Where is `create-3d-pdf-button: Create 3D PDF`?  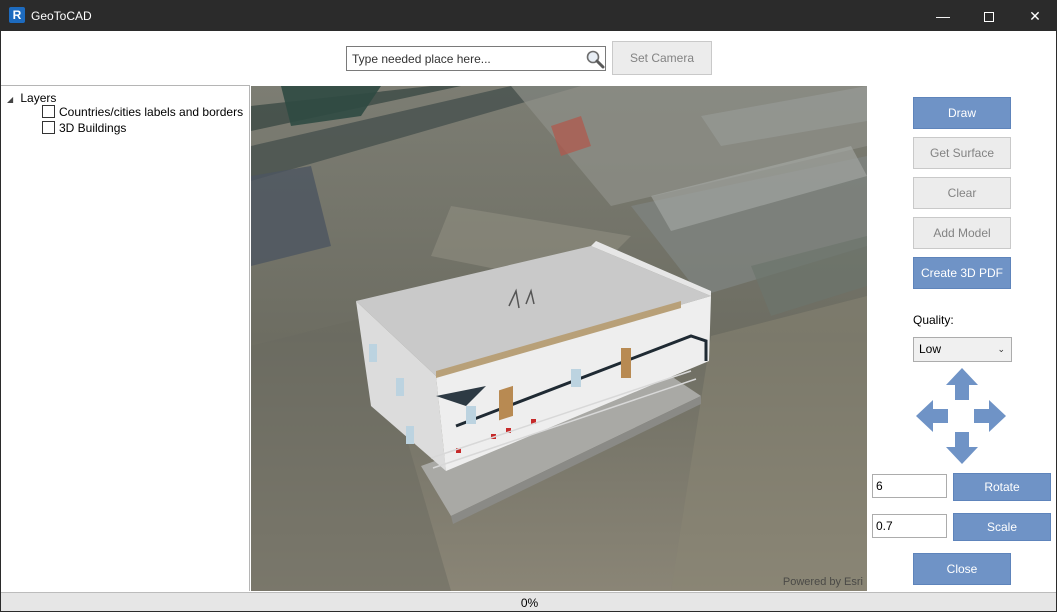 create-3d-pdf-button: Create 3D PDF is located at coordinates (962, 273).